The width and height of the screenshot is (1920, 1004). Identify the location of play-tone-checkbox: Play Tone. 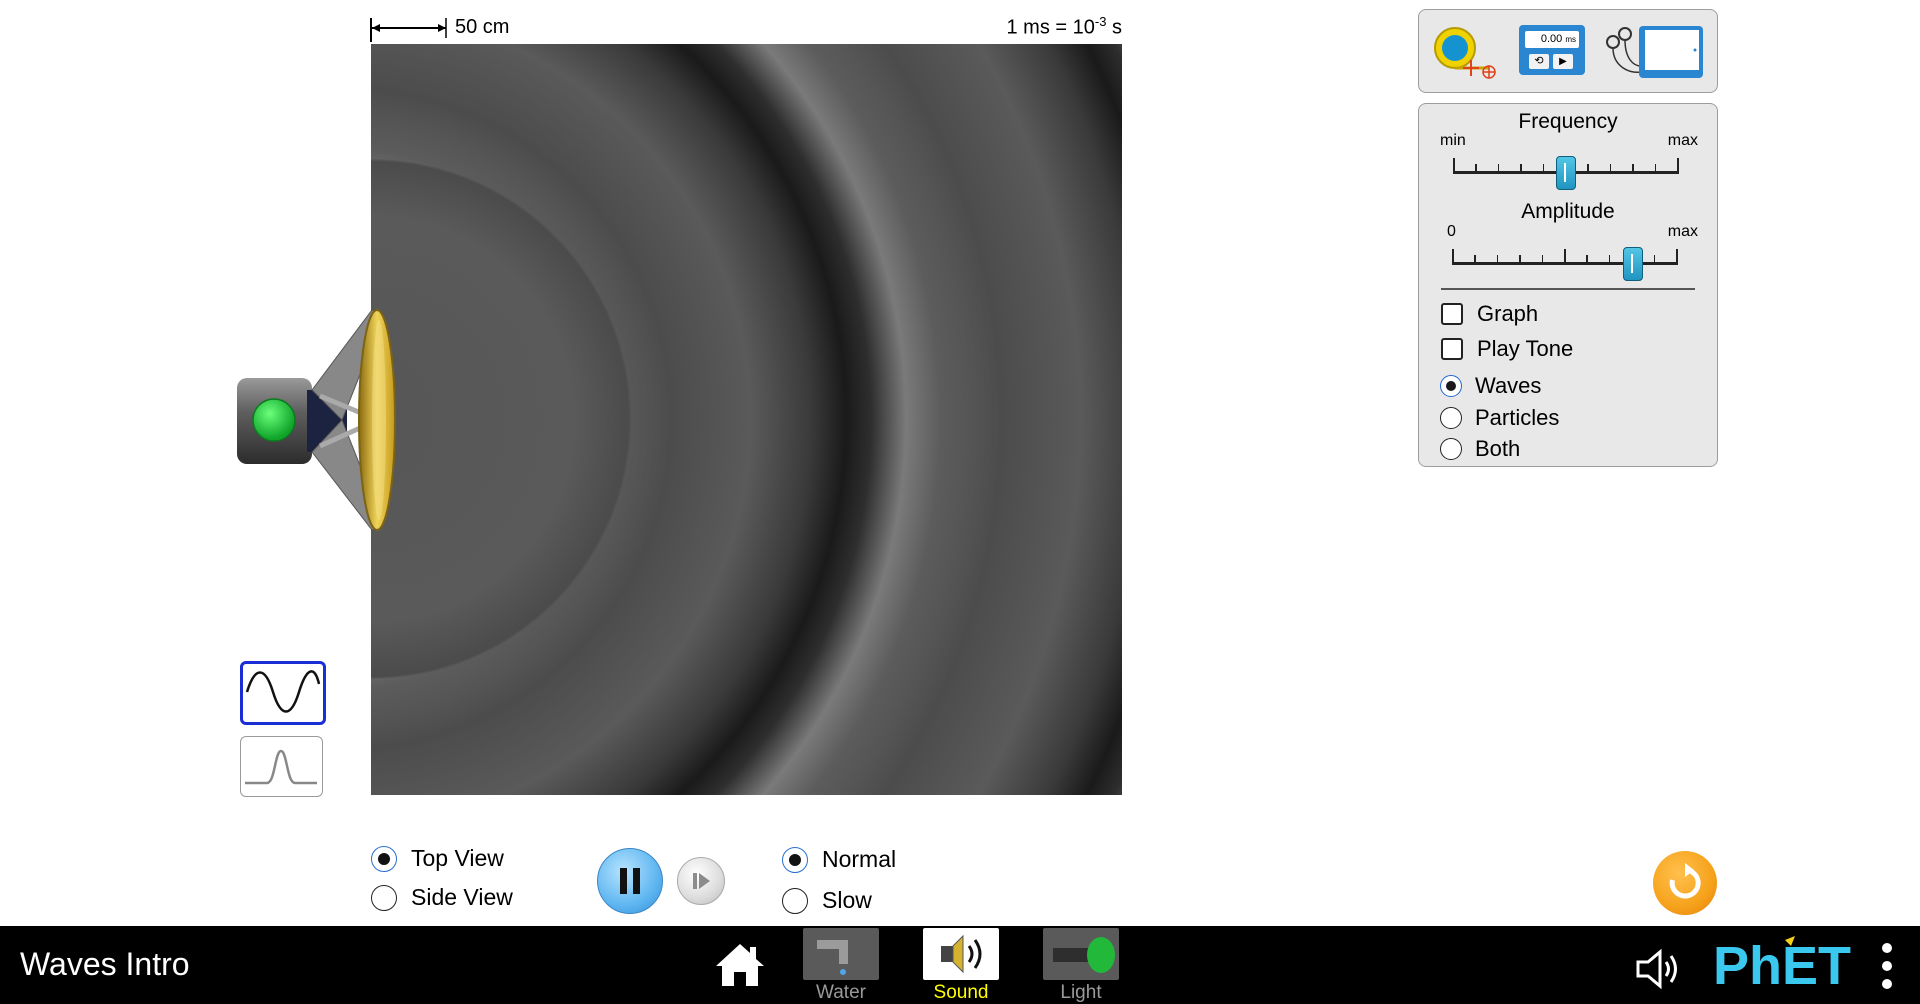
(1507, 349).